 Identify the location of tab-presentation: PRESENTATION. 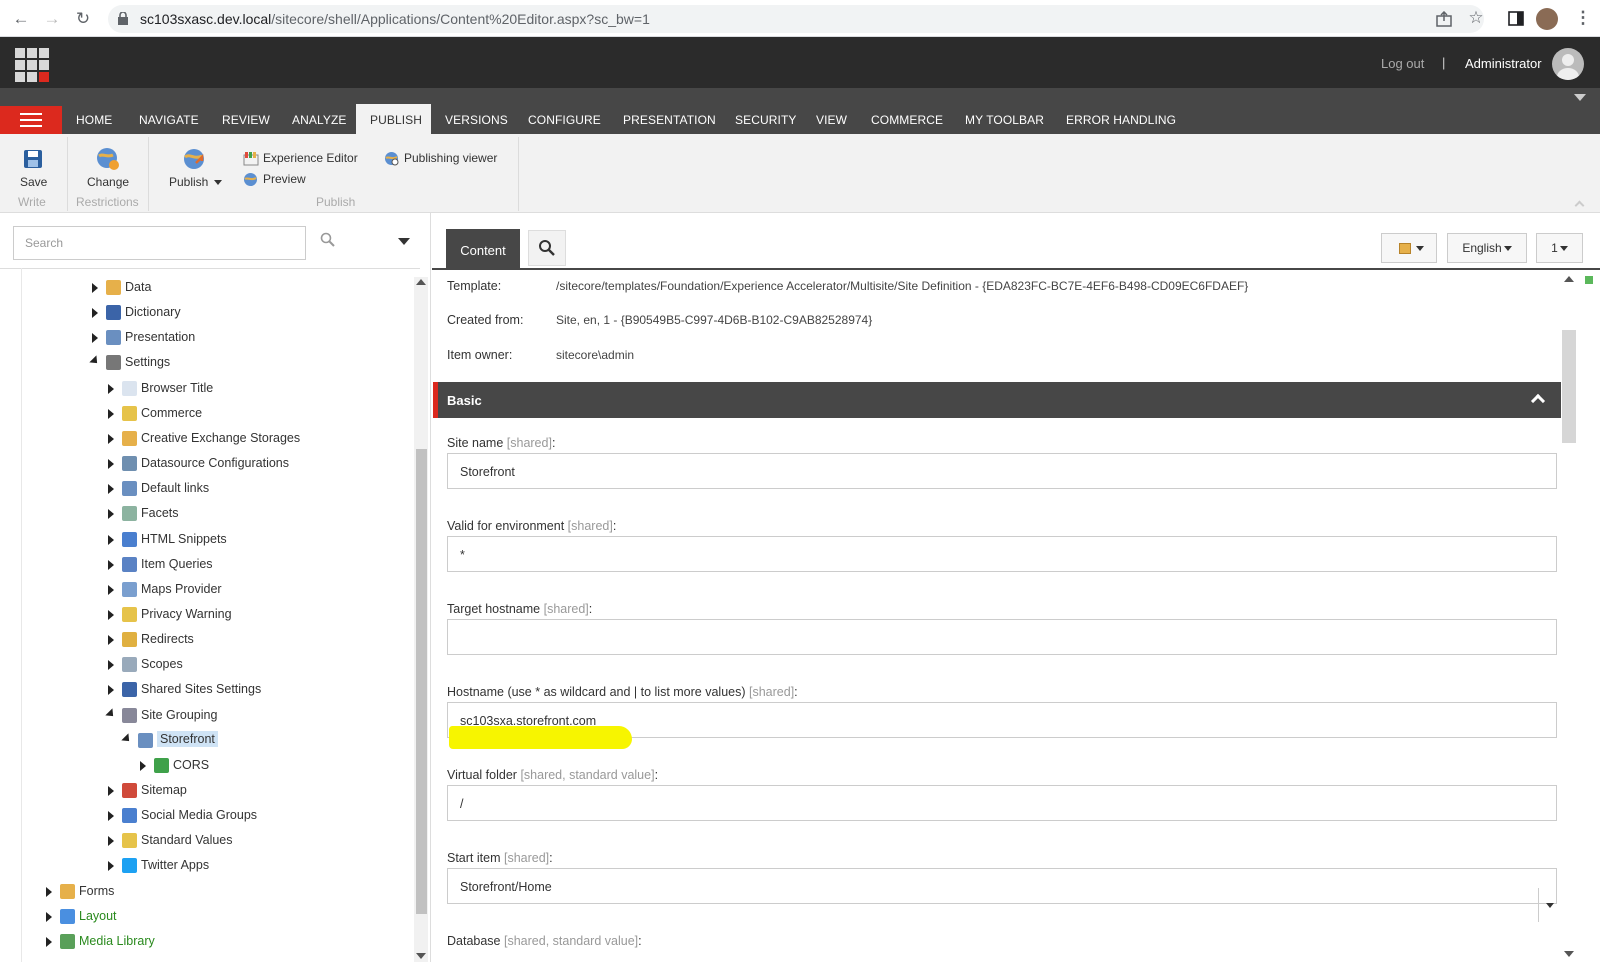
(669, 120).